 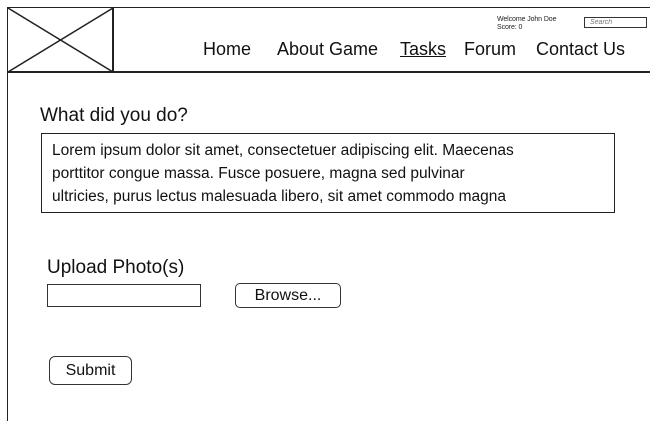 I want to click on nav-contact-us: Contact Us, so click(x=580, y=49).